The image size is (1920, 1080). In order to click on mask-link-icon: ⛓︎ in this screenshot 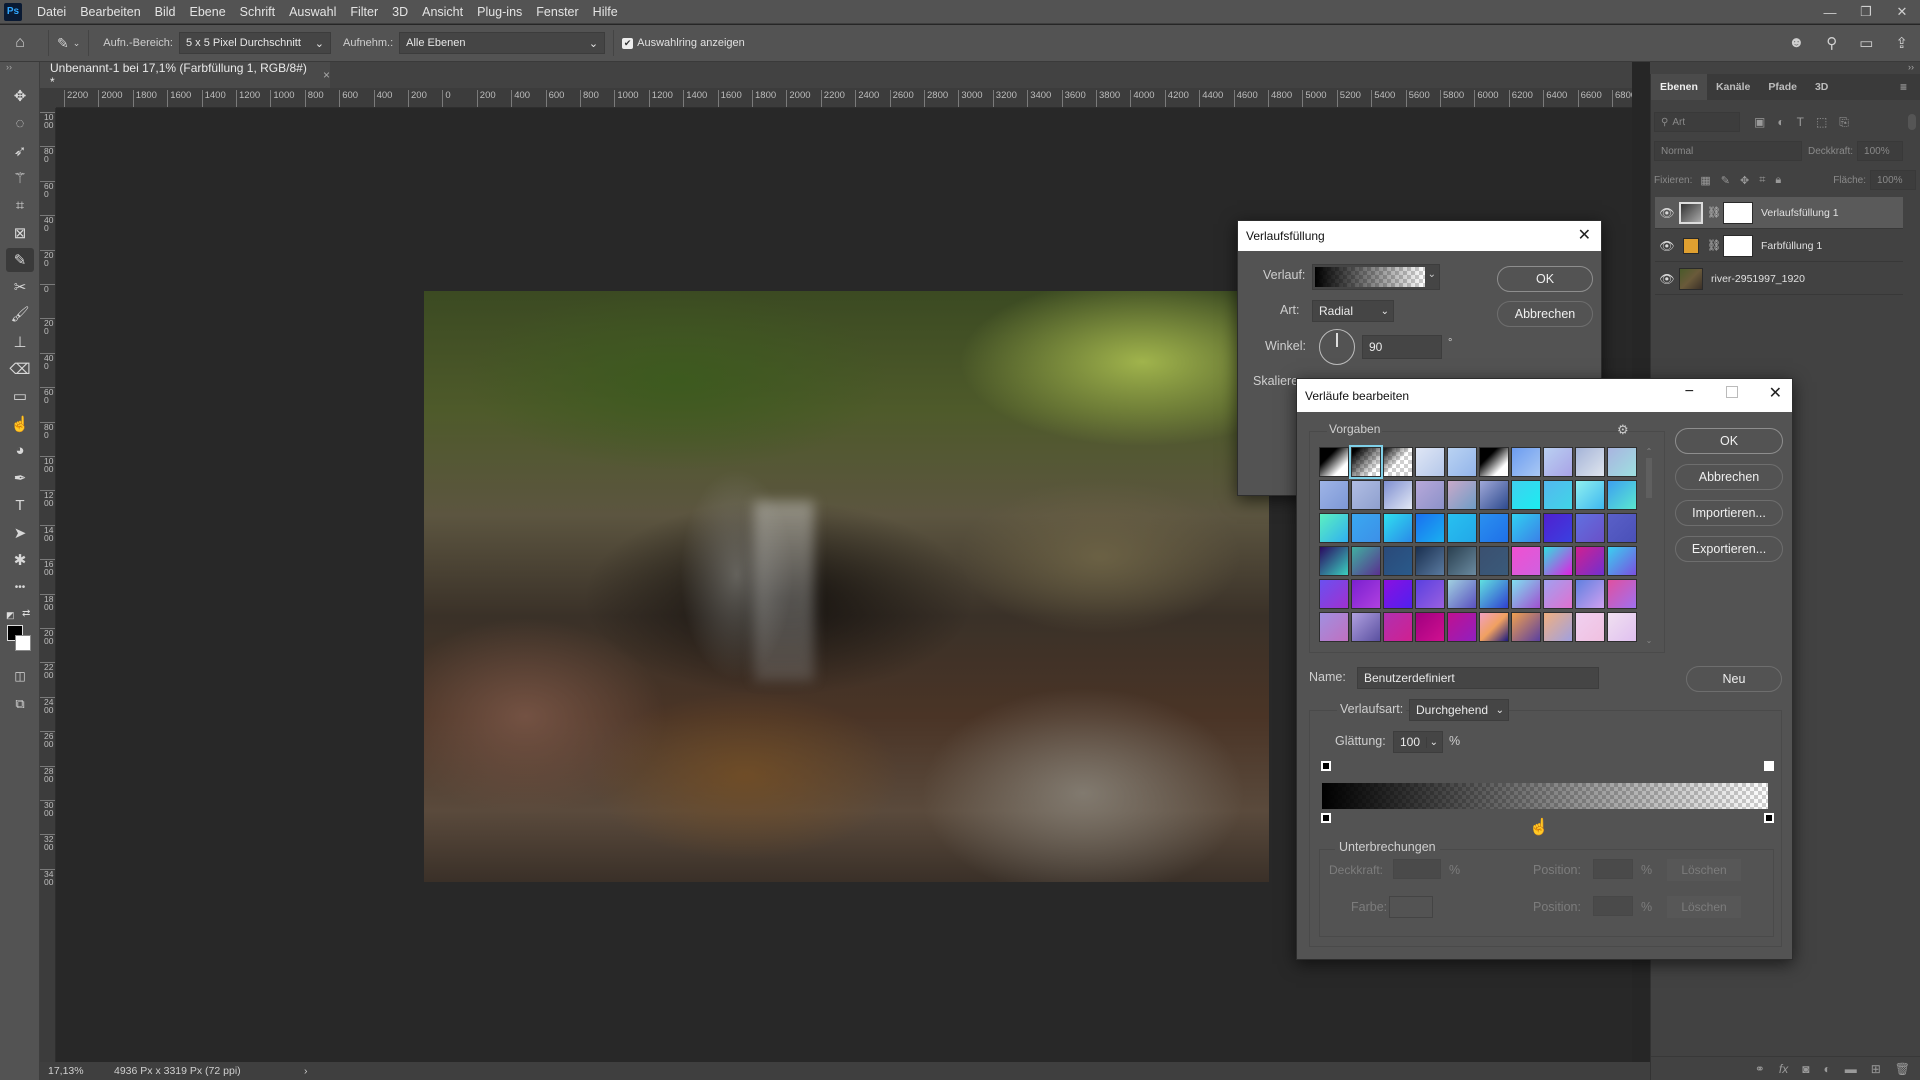, I will do `click(1714, 245)`.